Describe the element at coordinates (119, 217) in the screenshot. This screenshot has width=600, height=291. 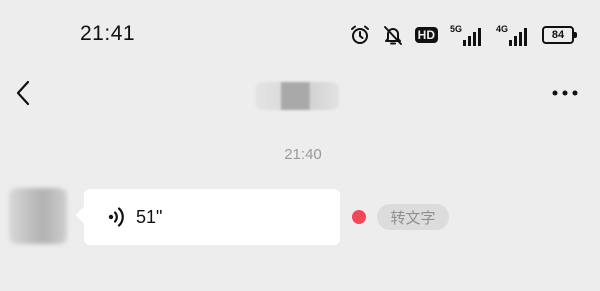
I see `voice-wave-icon` at that location.